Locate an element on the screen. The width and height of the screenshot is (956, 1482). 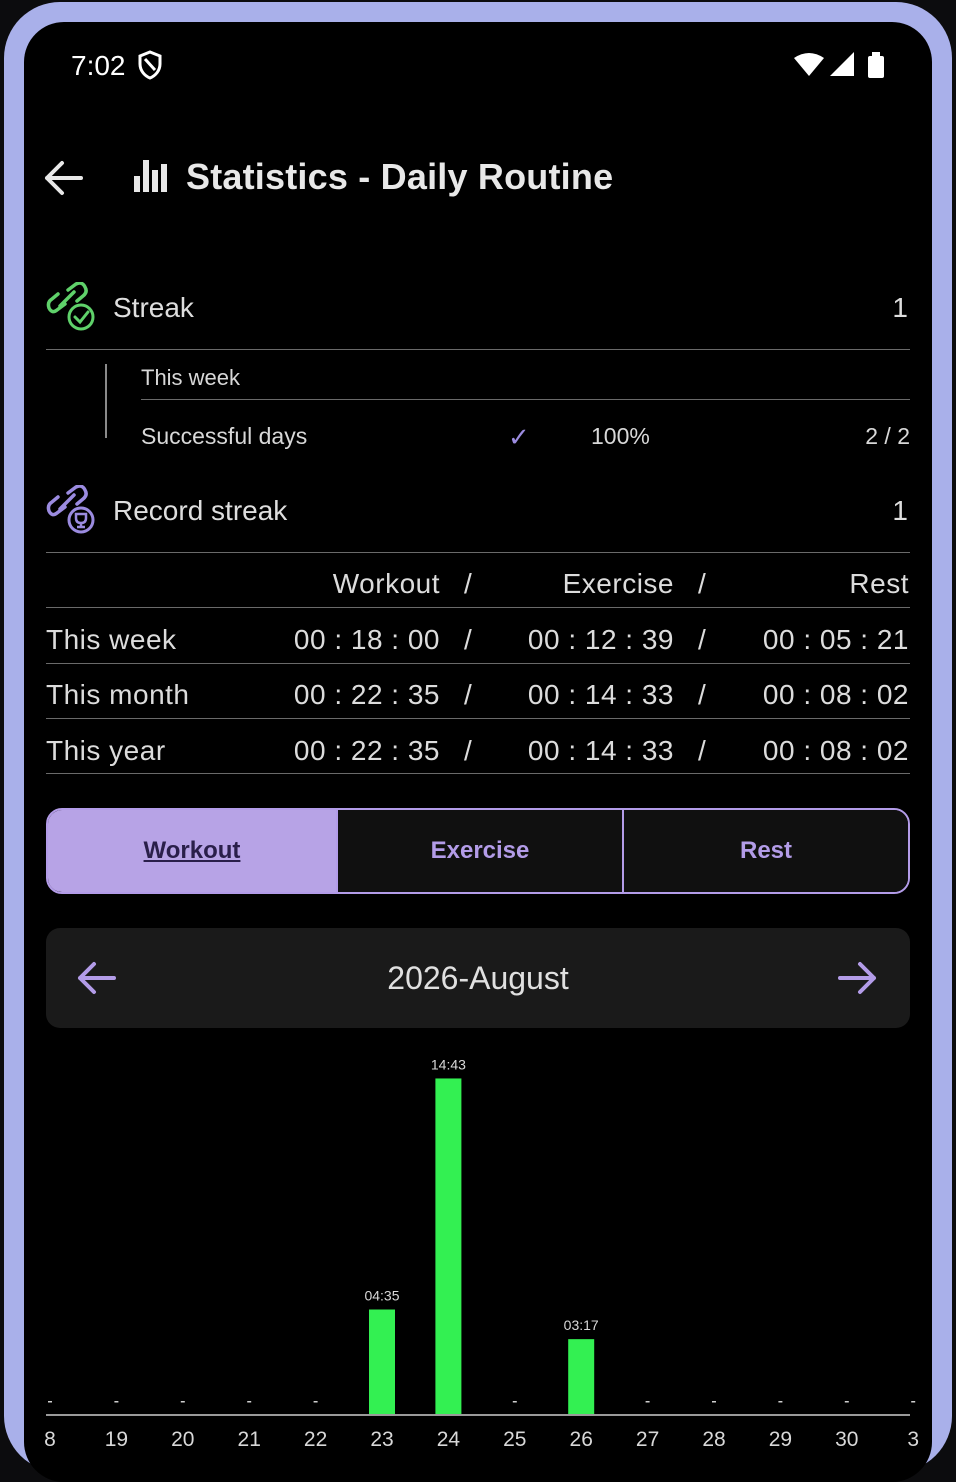
chart-tick-label: 8 is located at coordinates (50, 1439).